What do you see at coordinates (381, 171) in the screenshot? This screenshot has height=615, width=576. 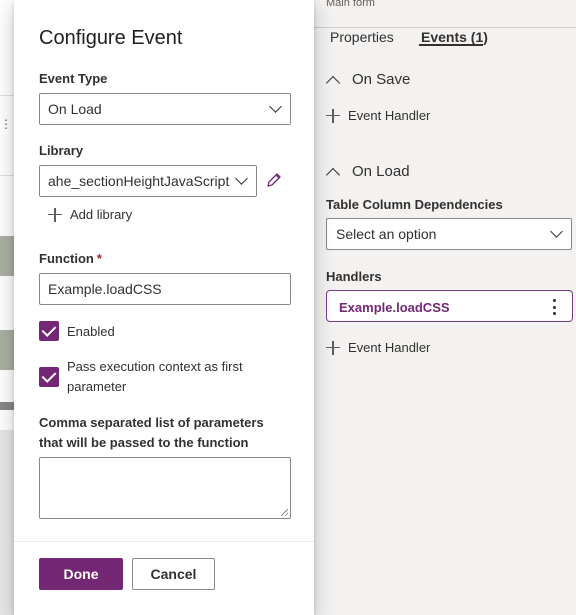 I see `on-load-title: On Load` at bounding box center [381, 171].